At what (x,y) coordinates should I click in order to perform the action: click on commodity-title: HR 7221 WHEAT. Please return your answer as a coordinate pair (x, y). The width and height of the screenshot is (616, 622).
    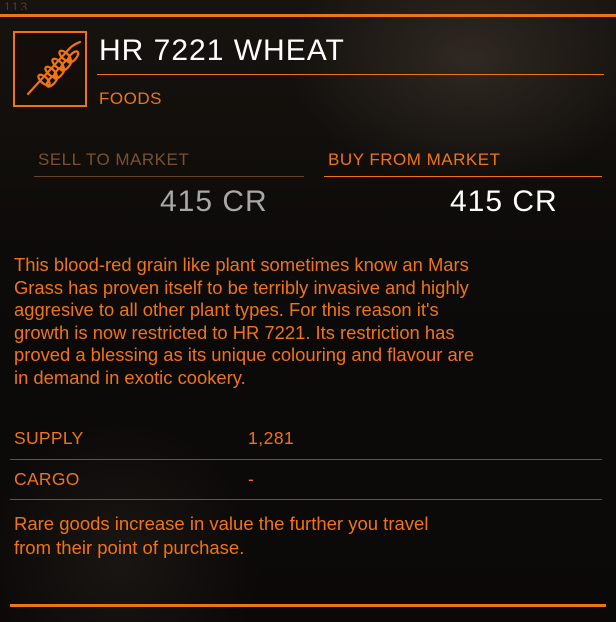
    Looking at the image, I should click on (222, 50).